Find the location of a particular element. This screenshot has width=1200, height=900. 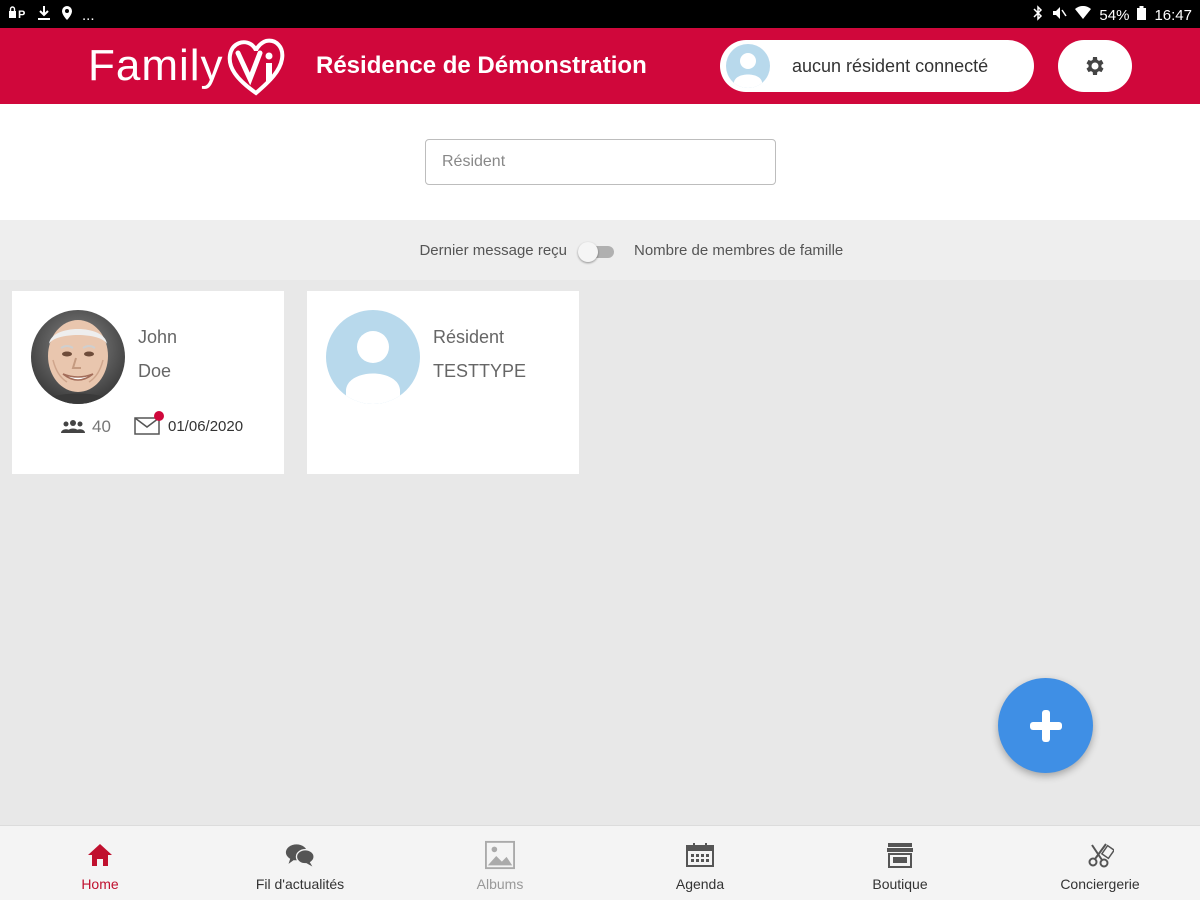

nav-label: Albums is located at coordinates (500, 884).